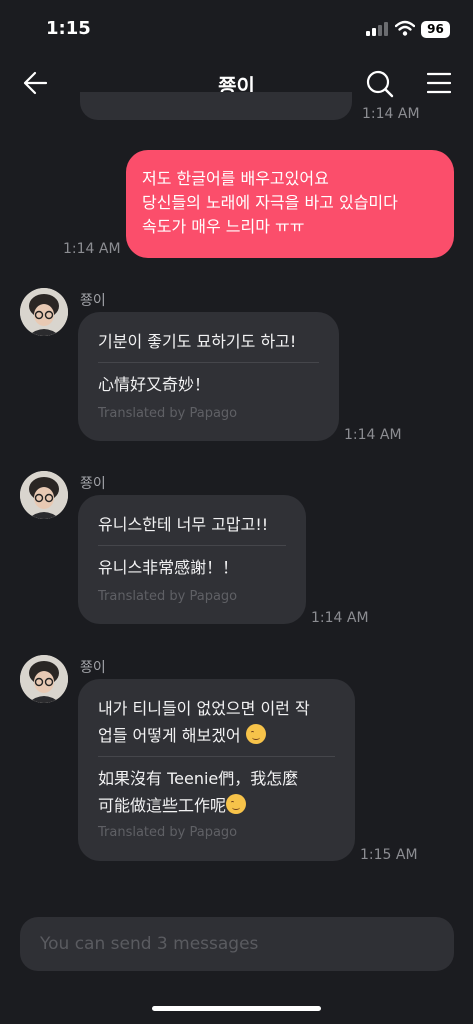  Describe the element at coordinates (162, 805) in the screenshot. I see `translated-text-segment: 可能做這些工作呢` at that location.